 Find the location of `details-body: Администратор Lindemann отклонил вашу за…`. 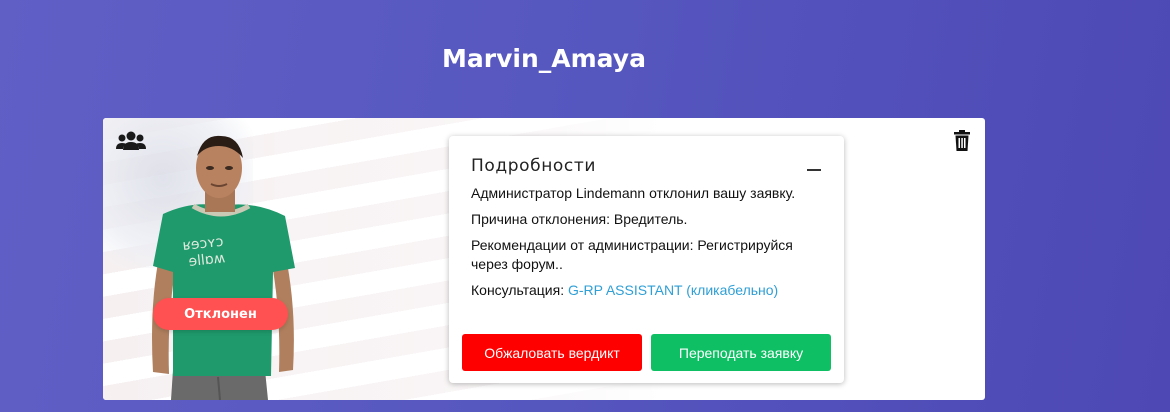

details-body: Администратор Lindemann отклонил вашу за… is located at coordinates (646, 245).